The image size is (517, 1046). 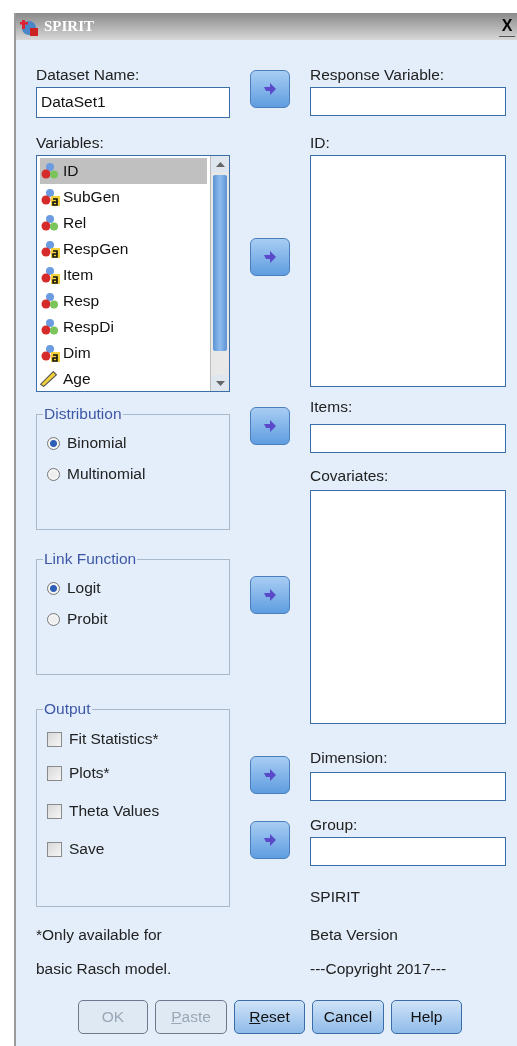 What do you see at coordinates (133, 102) in the screenshot?
I see `input-field: DataSet1` at bounding box center [133, 102].